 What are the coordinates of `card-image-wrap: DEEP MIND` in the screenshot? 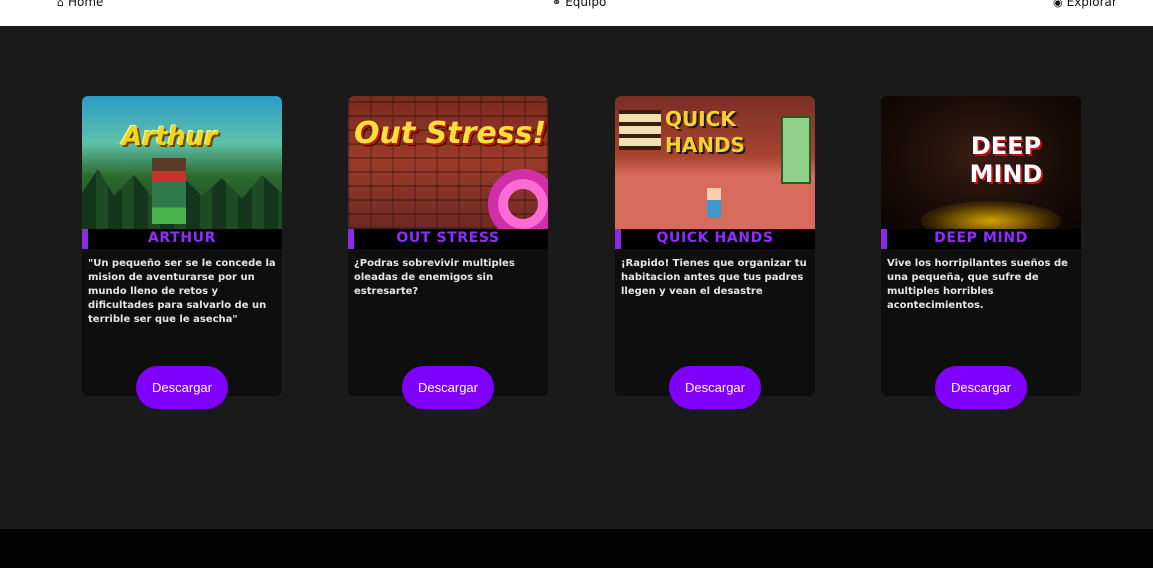 It's located at (981, 162).